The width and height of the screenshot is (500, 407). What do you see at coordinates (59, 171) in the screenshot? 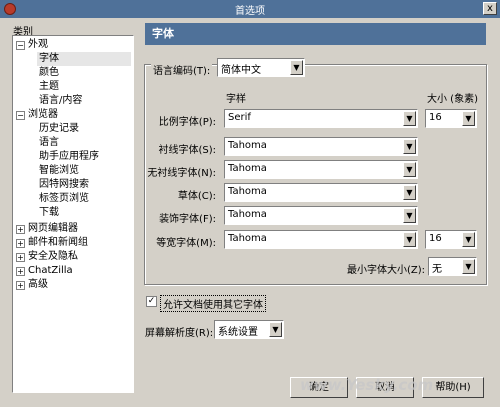
I see `tree-item-smart-browsing: 智能浏览` at bounding box center [59, 171].